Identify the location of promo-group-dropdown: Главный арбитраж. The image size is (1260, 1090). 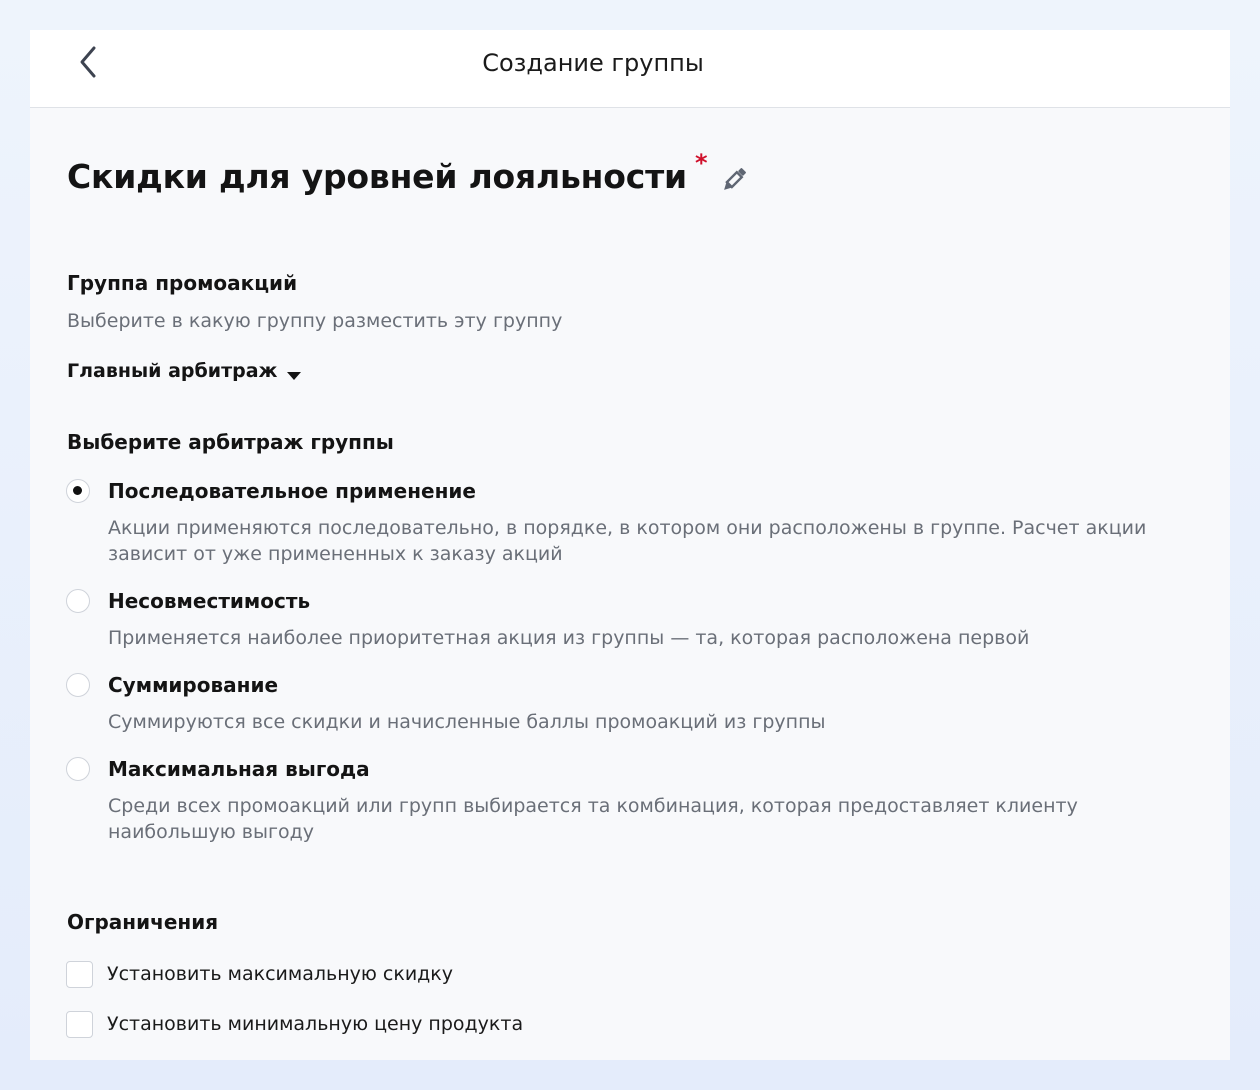
(184, 371).